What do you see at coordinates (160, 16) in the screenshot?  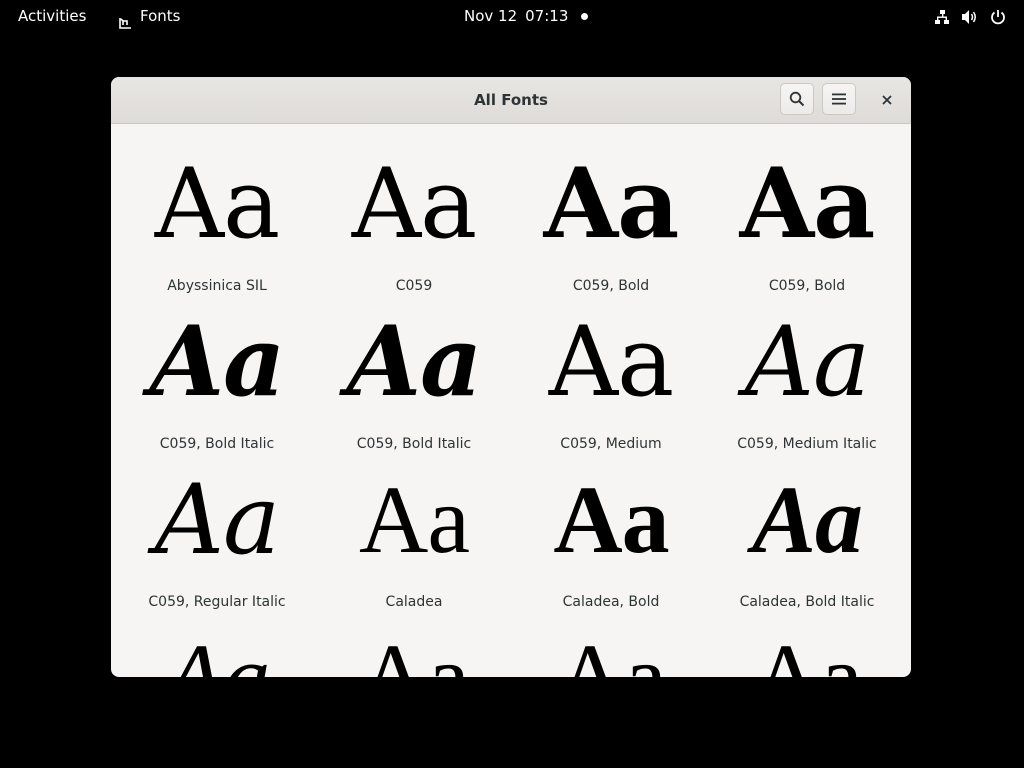 I see `app-menu-label: Fonts` at bounding box center [160, 16].